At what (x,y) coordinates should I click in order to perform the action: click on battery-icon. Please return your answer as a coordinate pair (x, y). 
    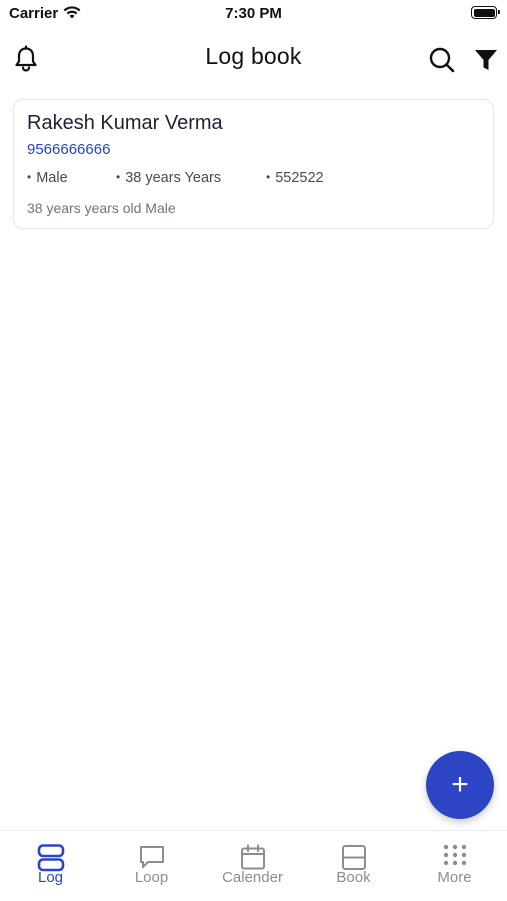
    Looking at the image, I should click on (485, 12).